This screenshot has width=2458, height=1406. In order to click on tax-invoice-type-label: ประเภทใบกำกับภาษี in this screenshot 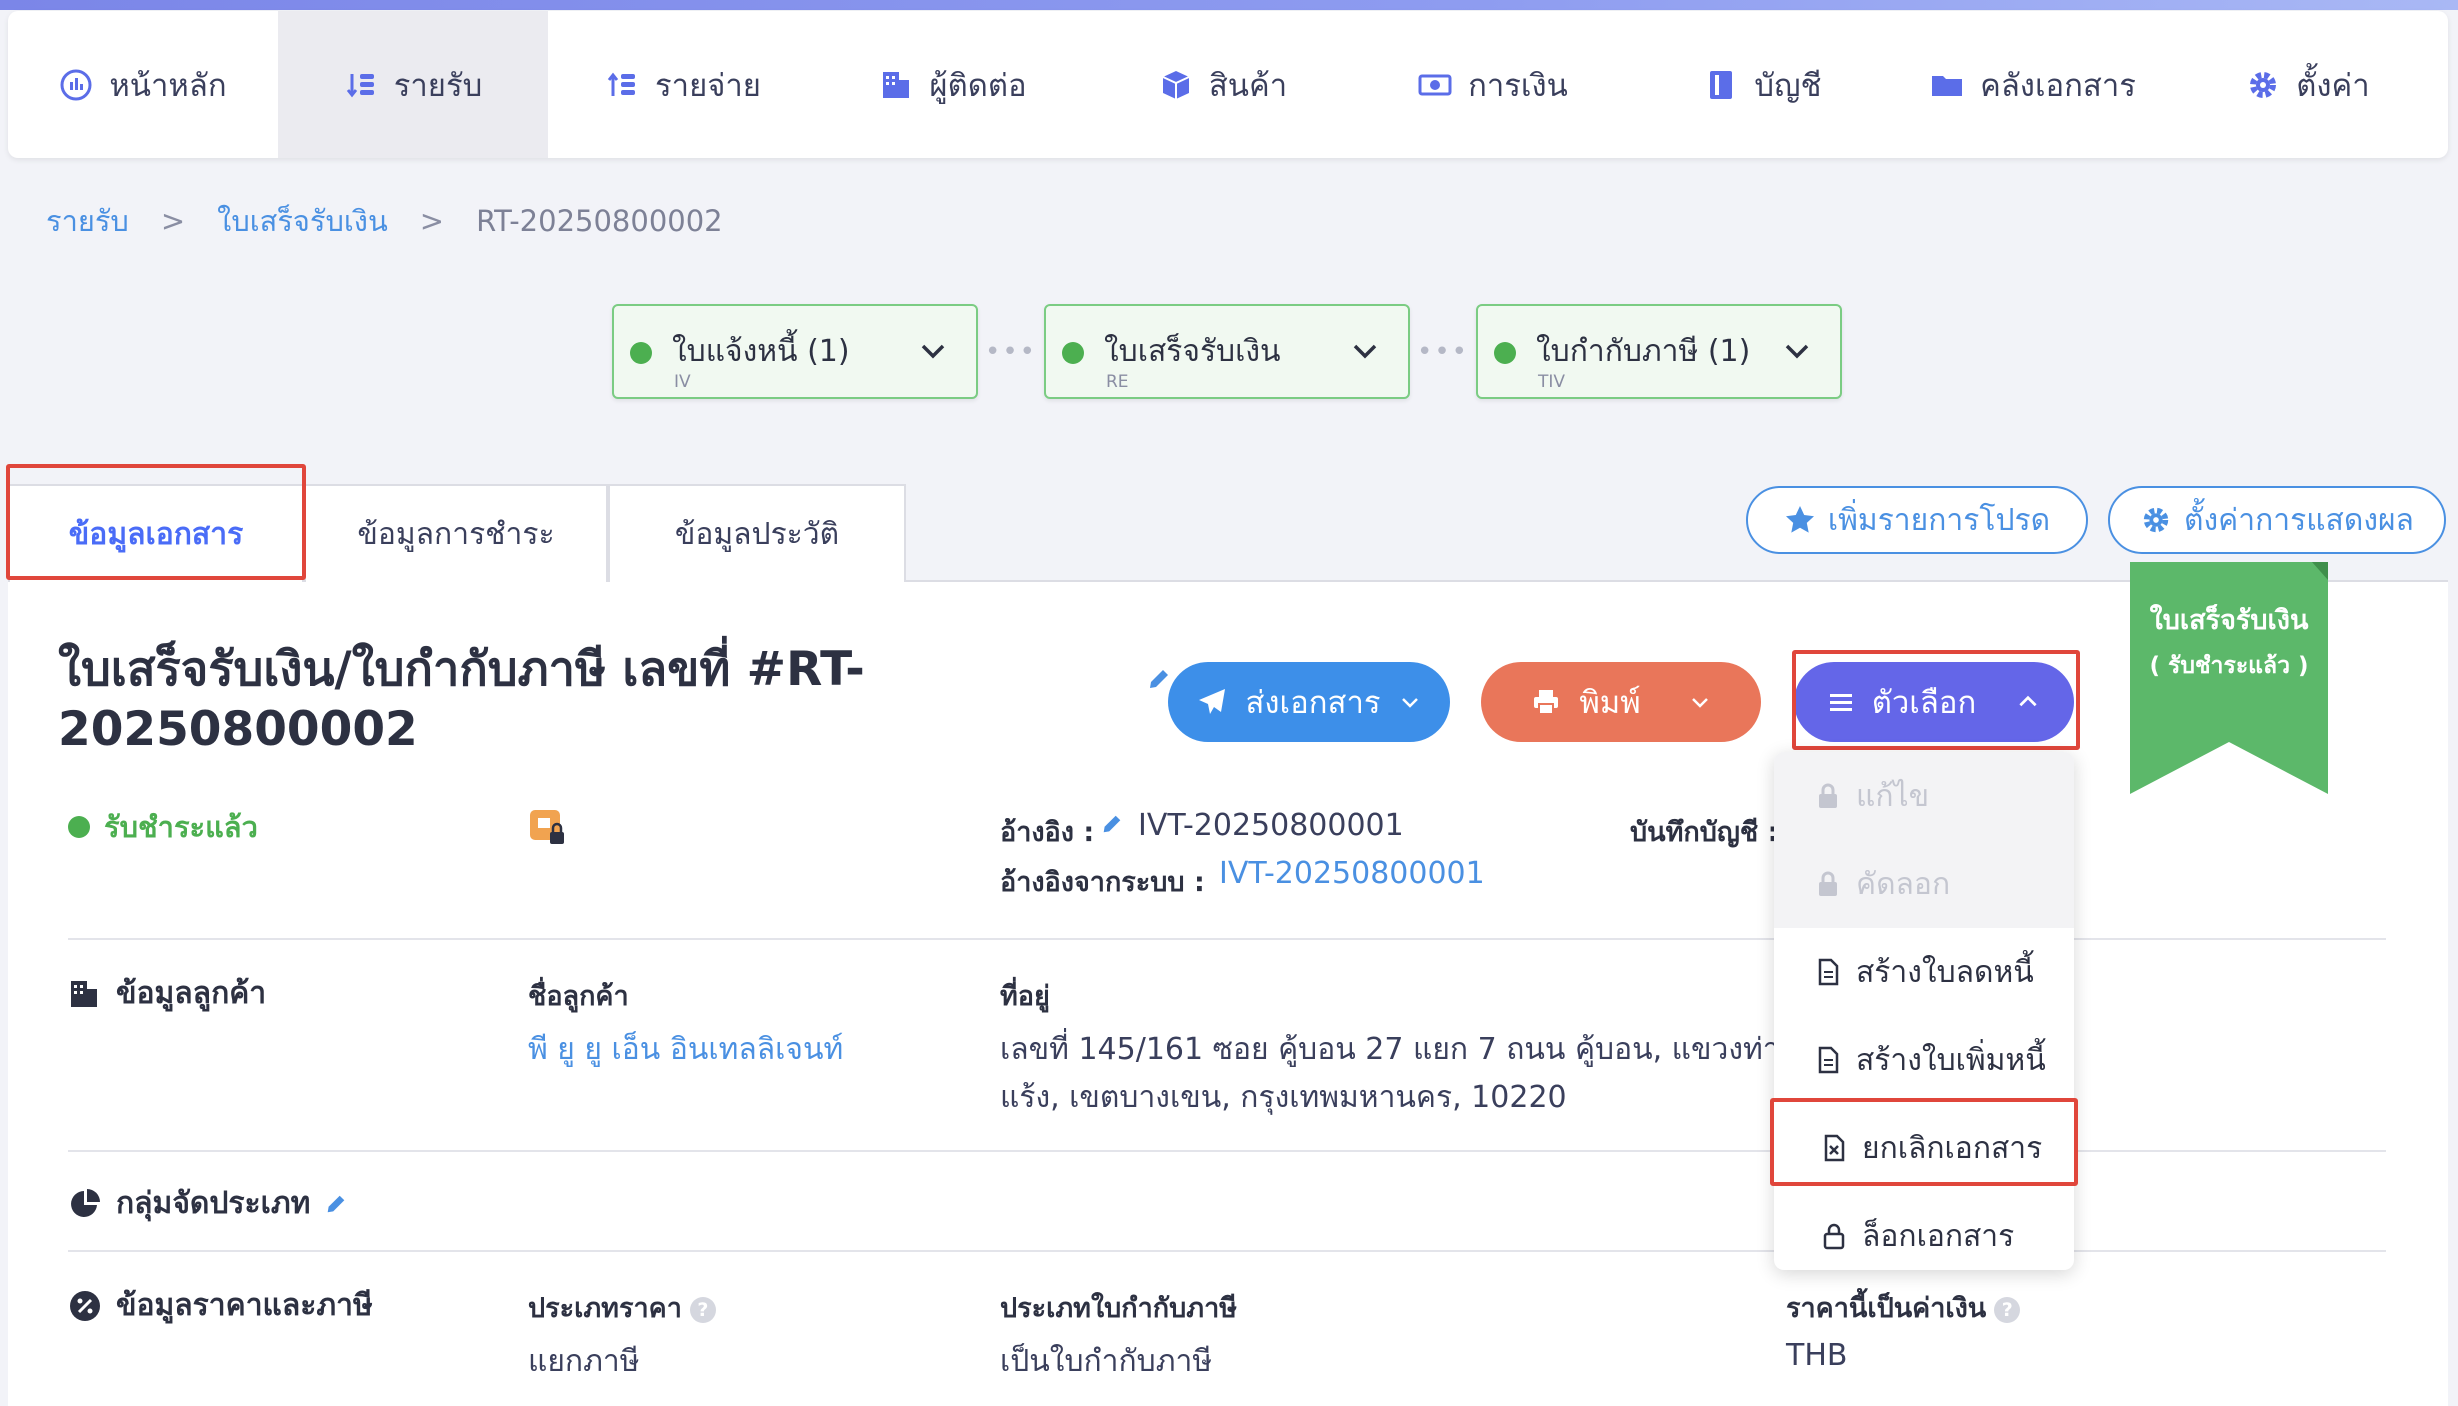, I will do `click(1119, 1308)`.